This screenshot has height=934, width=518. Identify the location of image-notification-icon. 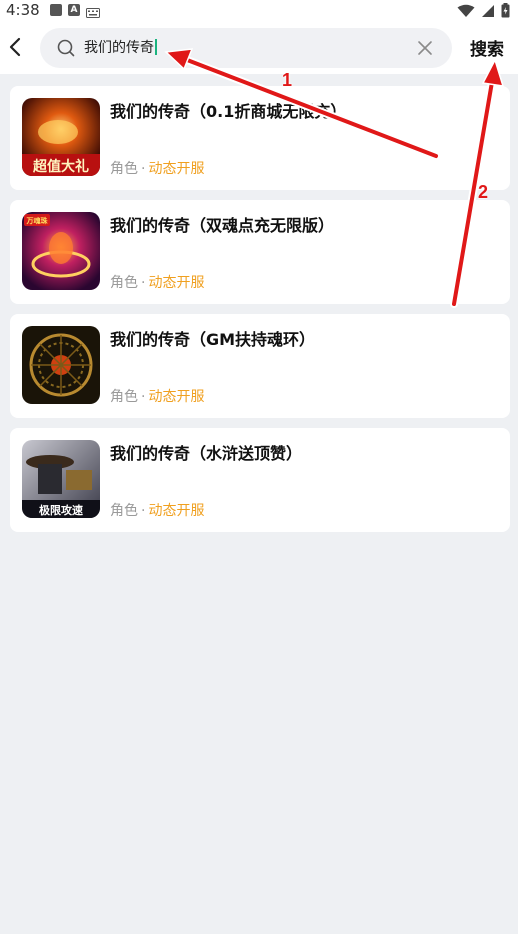
(56, 10).